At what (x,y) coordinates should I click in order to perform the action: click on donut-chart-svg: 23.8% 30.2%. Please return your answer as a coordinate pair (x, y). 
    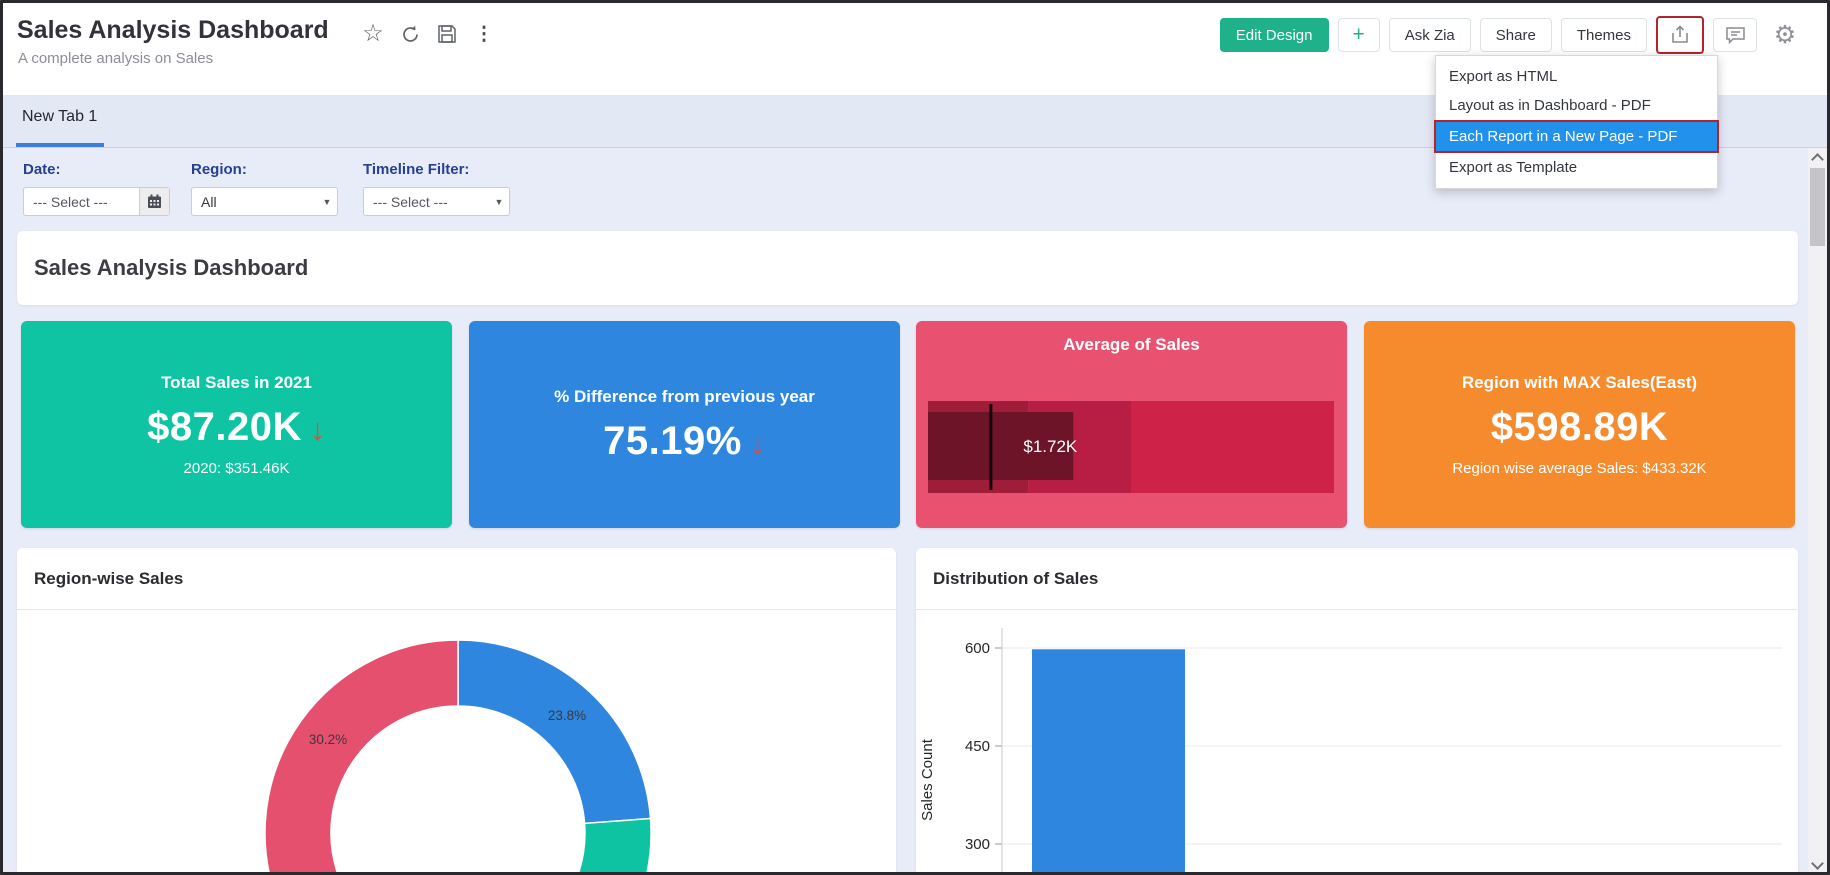
    Looking at the image, I should click on (456, 742).